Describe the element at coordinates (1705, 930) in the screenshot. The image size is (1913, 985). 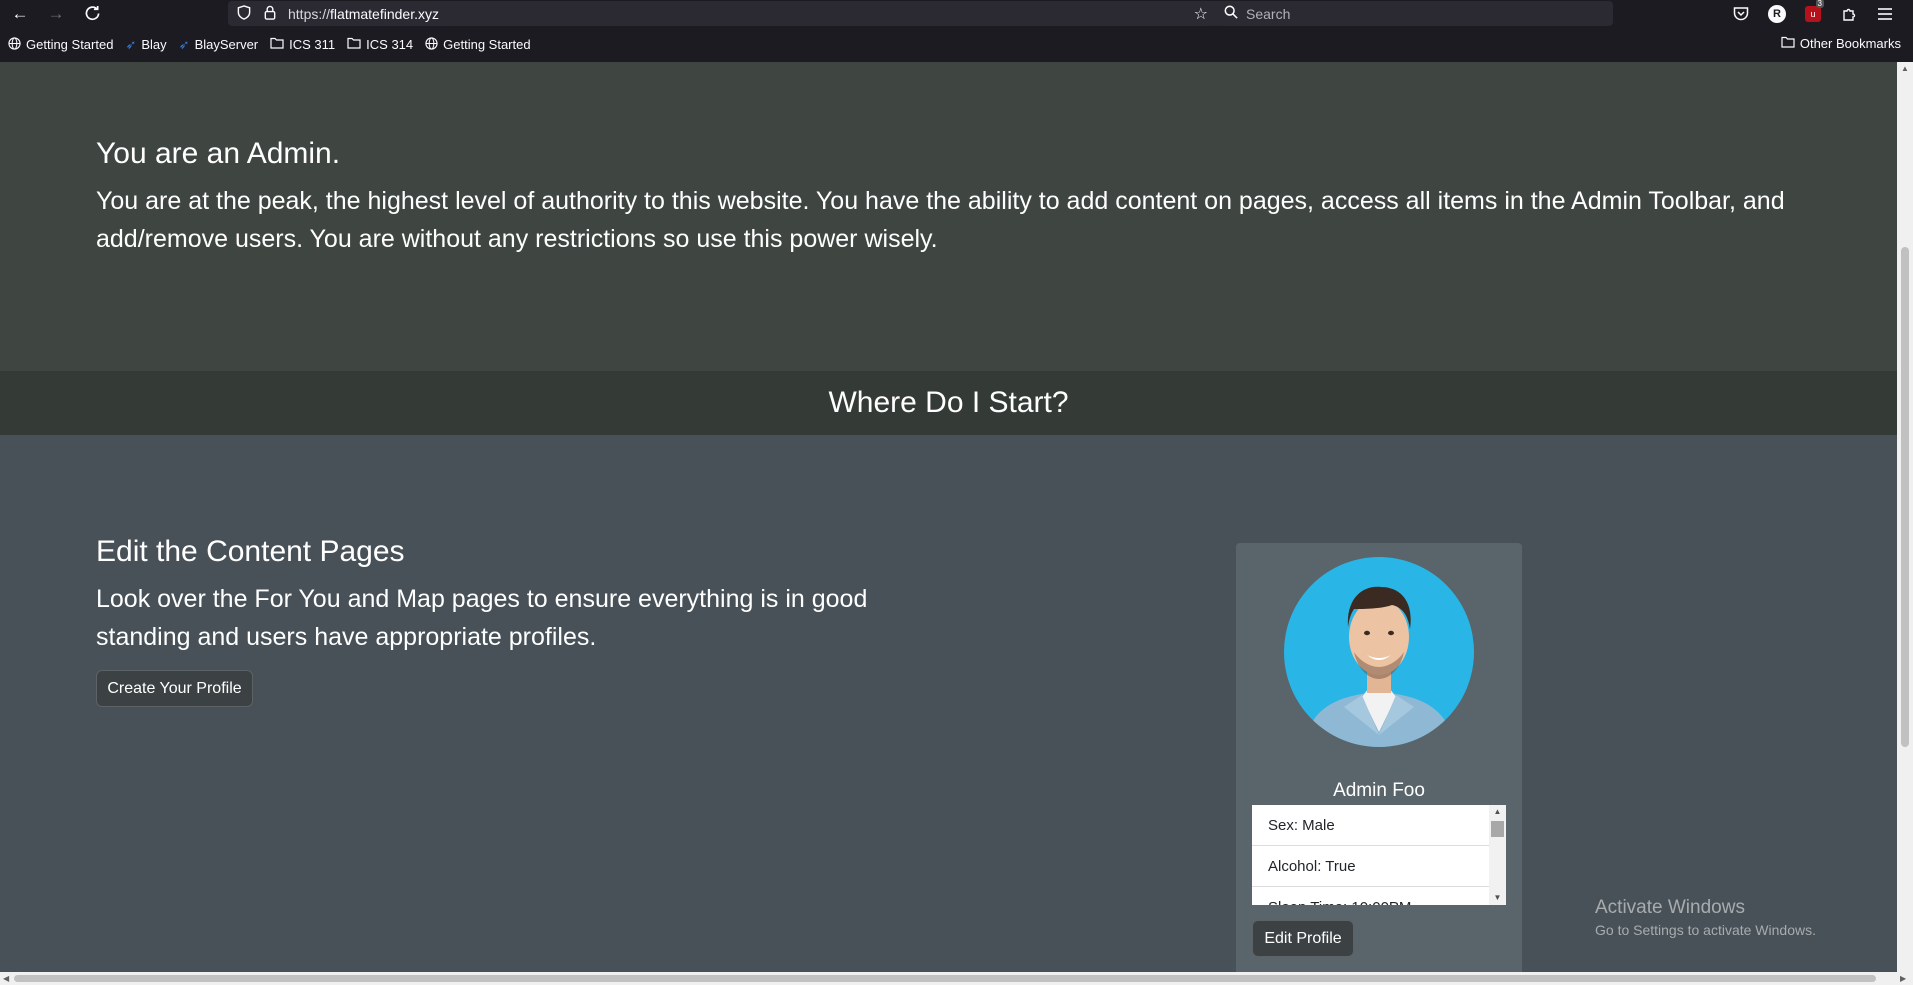
I see `watermark-subtitle: Go to Settings to activate Windows.` at that location.